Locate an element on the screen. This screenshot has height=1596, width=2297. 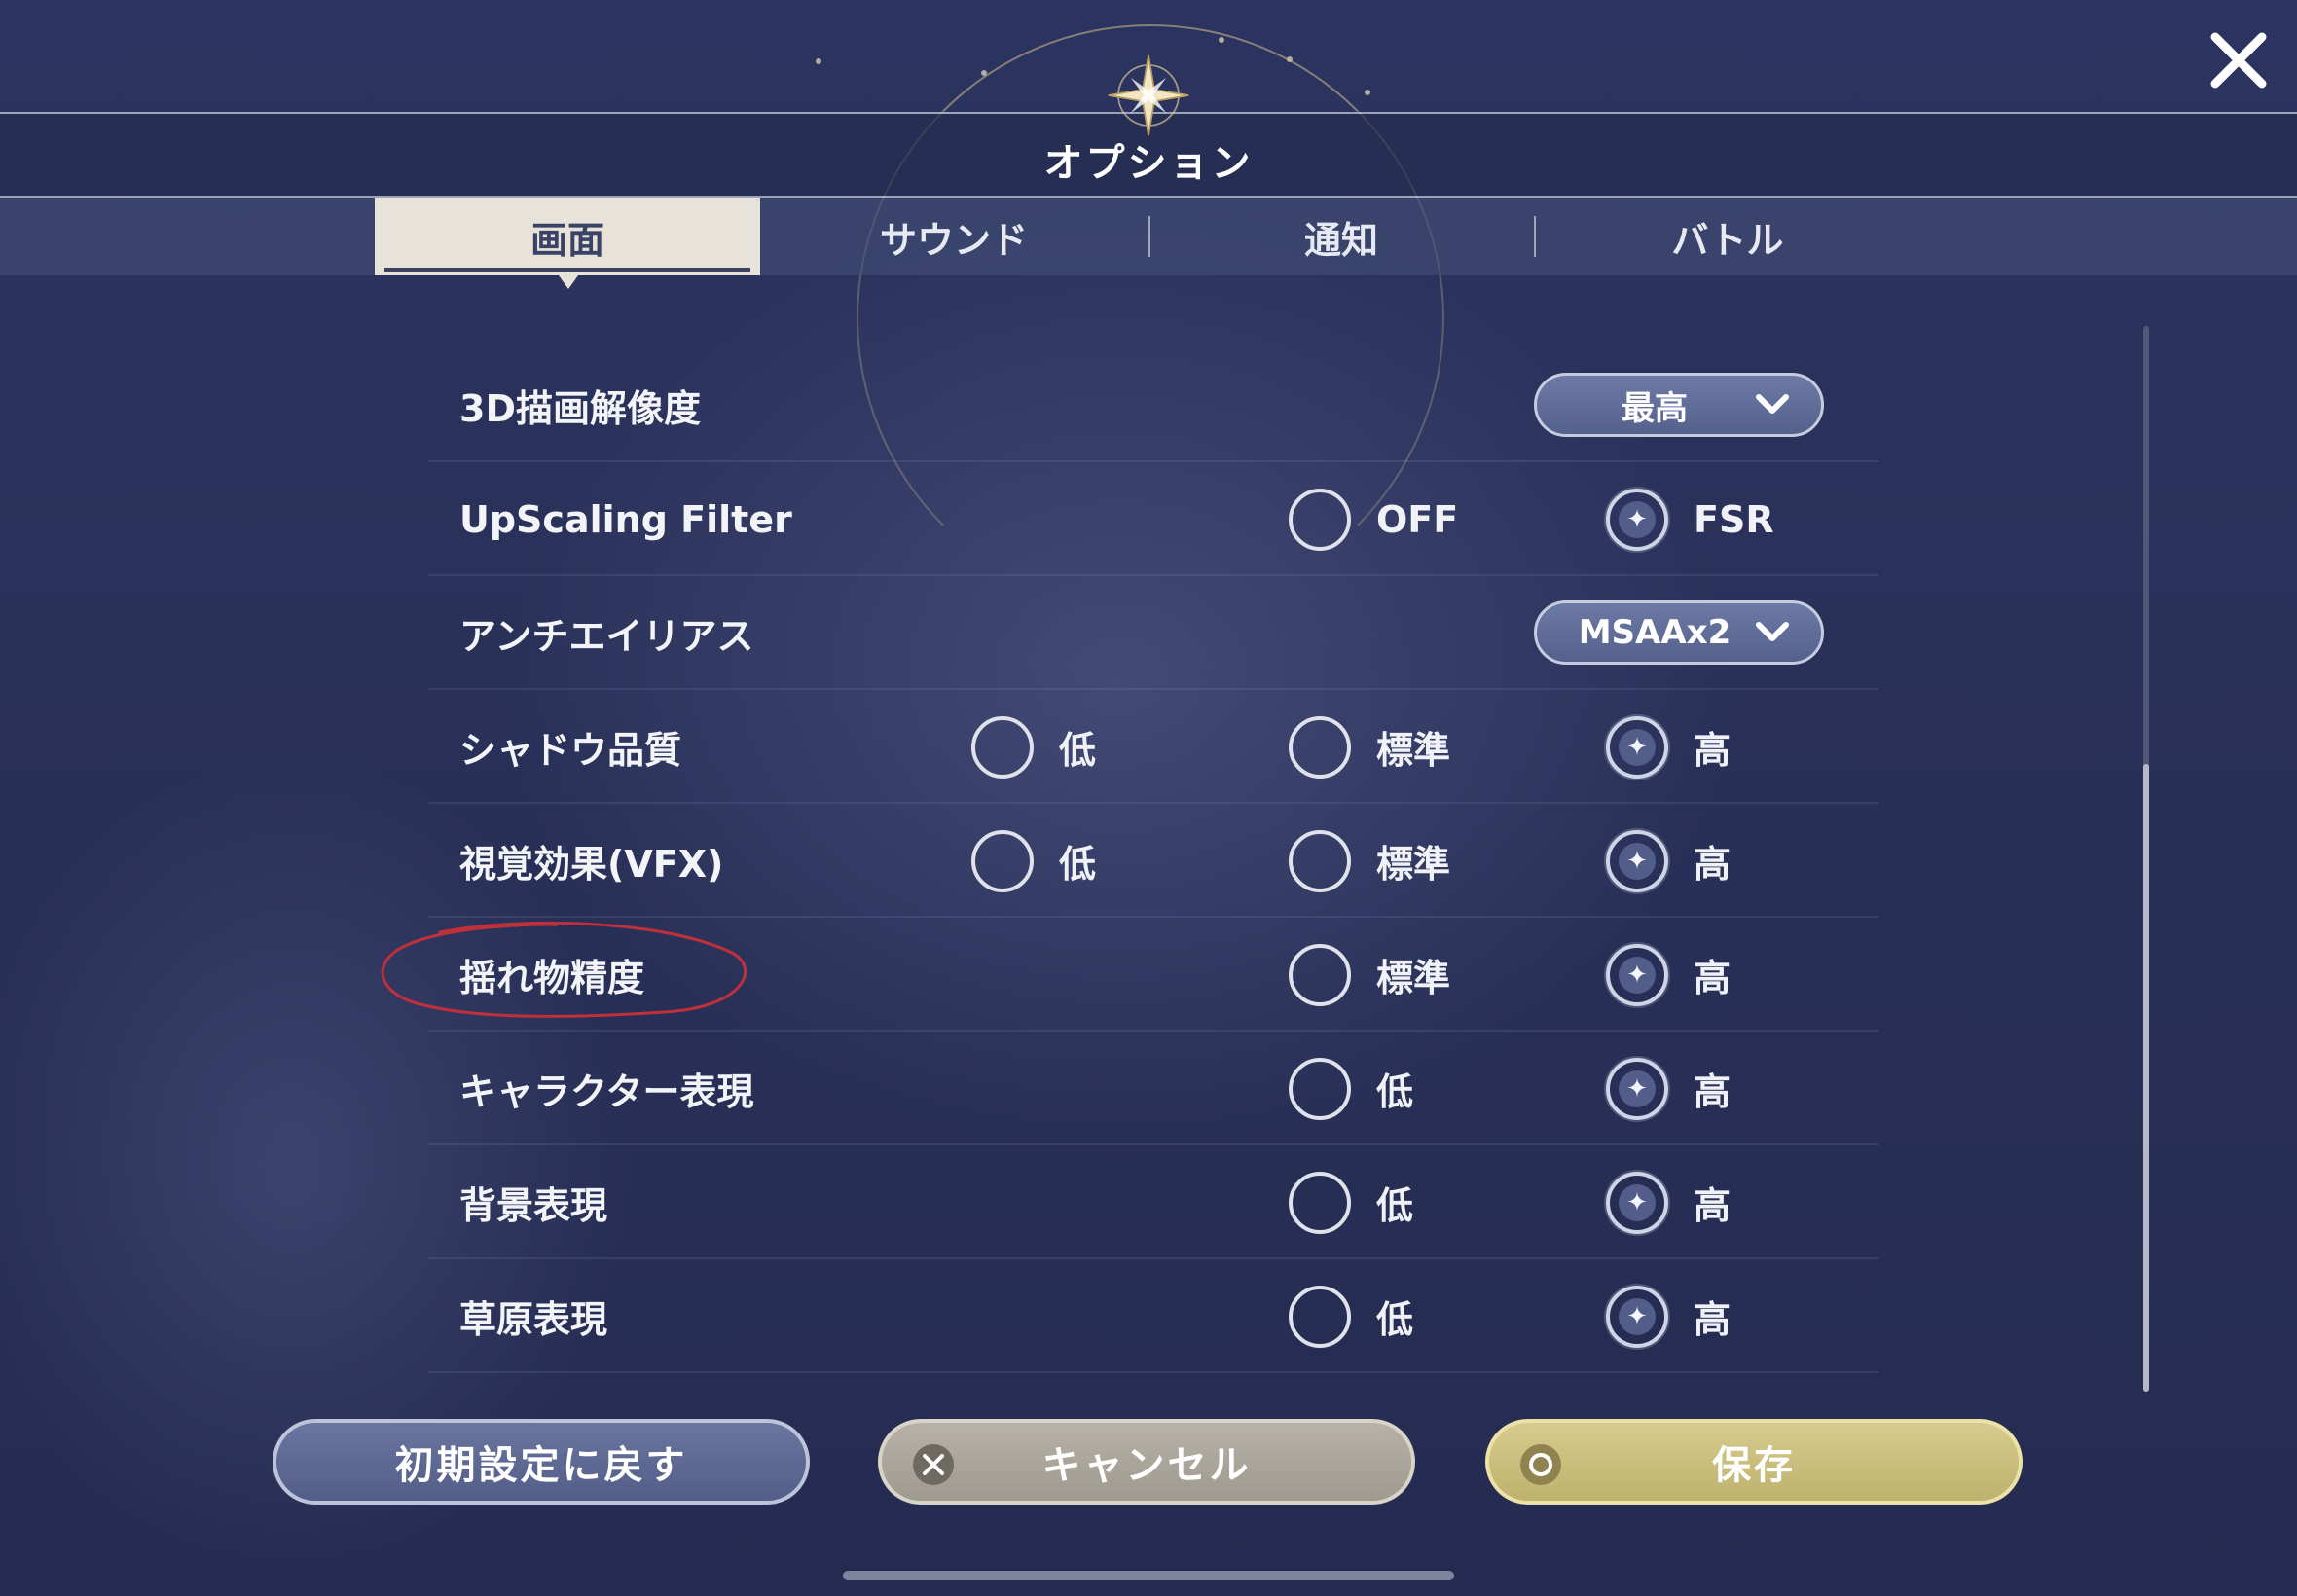
o-circle-icon is located at coordinates (1540, 1464).